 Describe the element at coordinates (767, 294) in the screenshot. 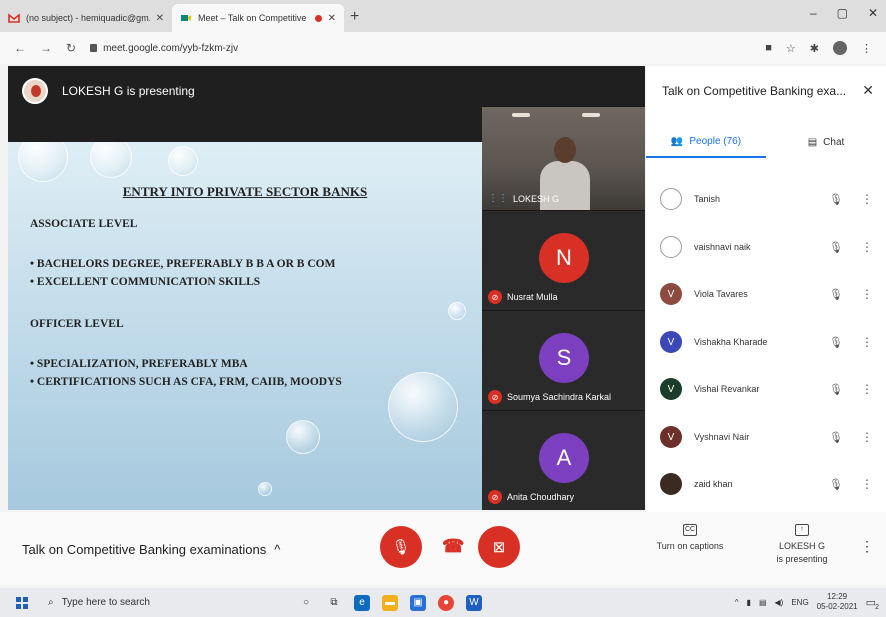

I see `participant-row: V Viola Tavares 🎙 ⋮` at that location.